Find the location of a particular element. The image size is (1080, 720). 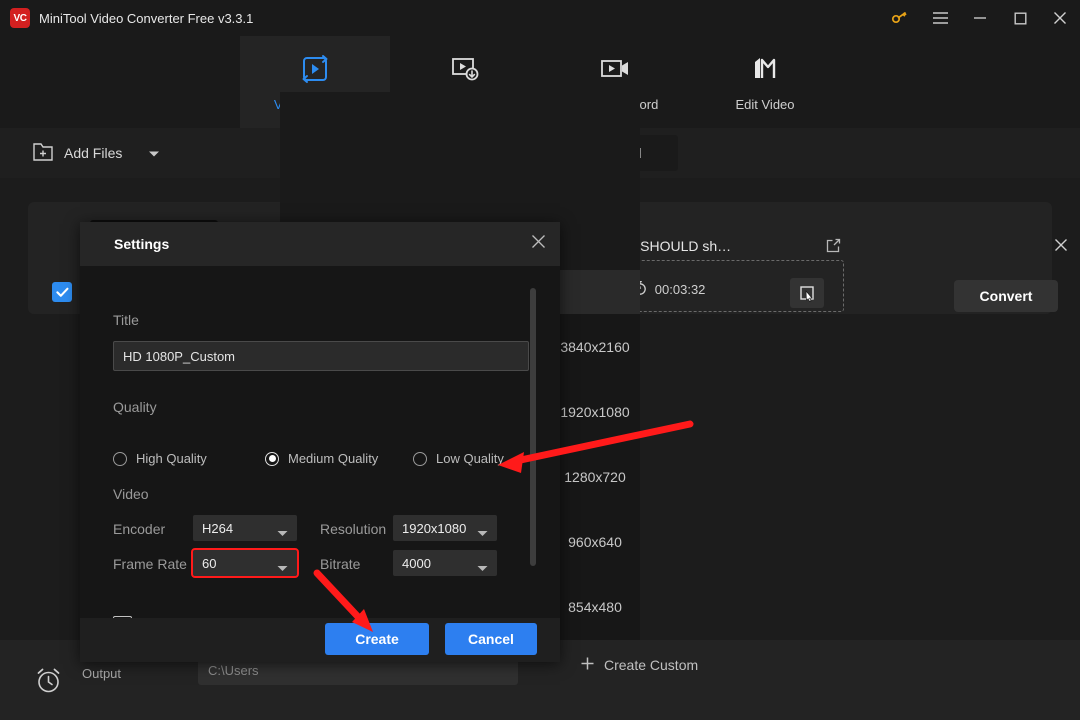

cancel-button: Cancel is located at coordinates (491, 639).